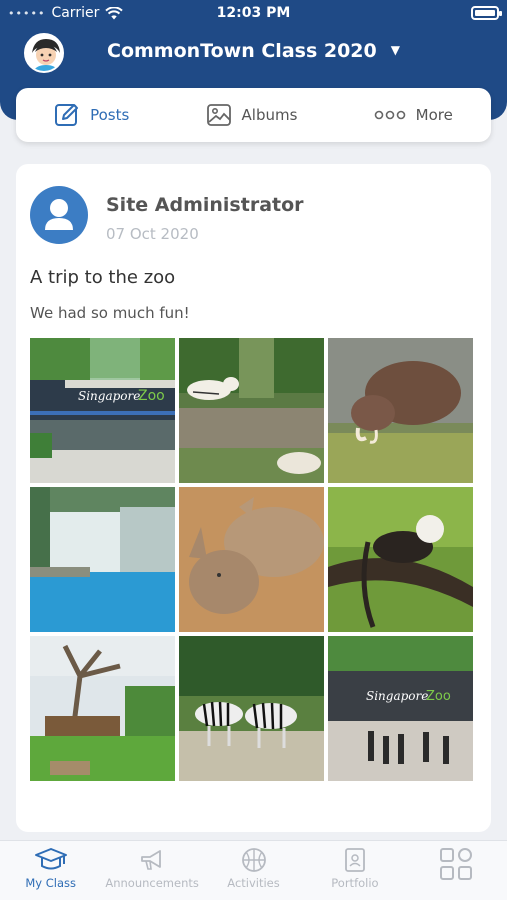  Describe the element at coordinates (102, 708) in the screenshot. I see `photo-tree-playground` at that location.